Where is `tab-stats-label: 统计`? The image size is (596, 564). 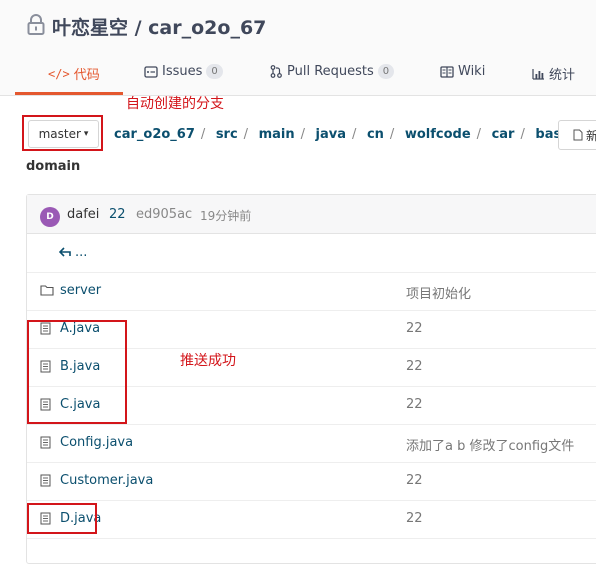
tab-stats-label: 统计 is located at coordinates (562, 75).